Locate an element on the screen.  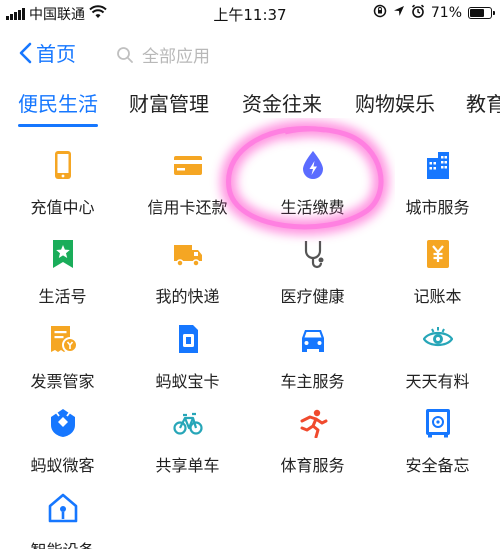
active-tab-underline is located at coordinates (58, 125).